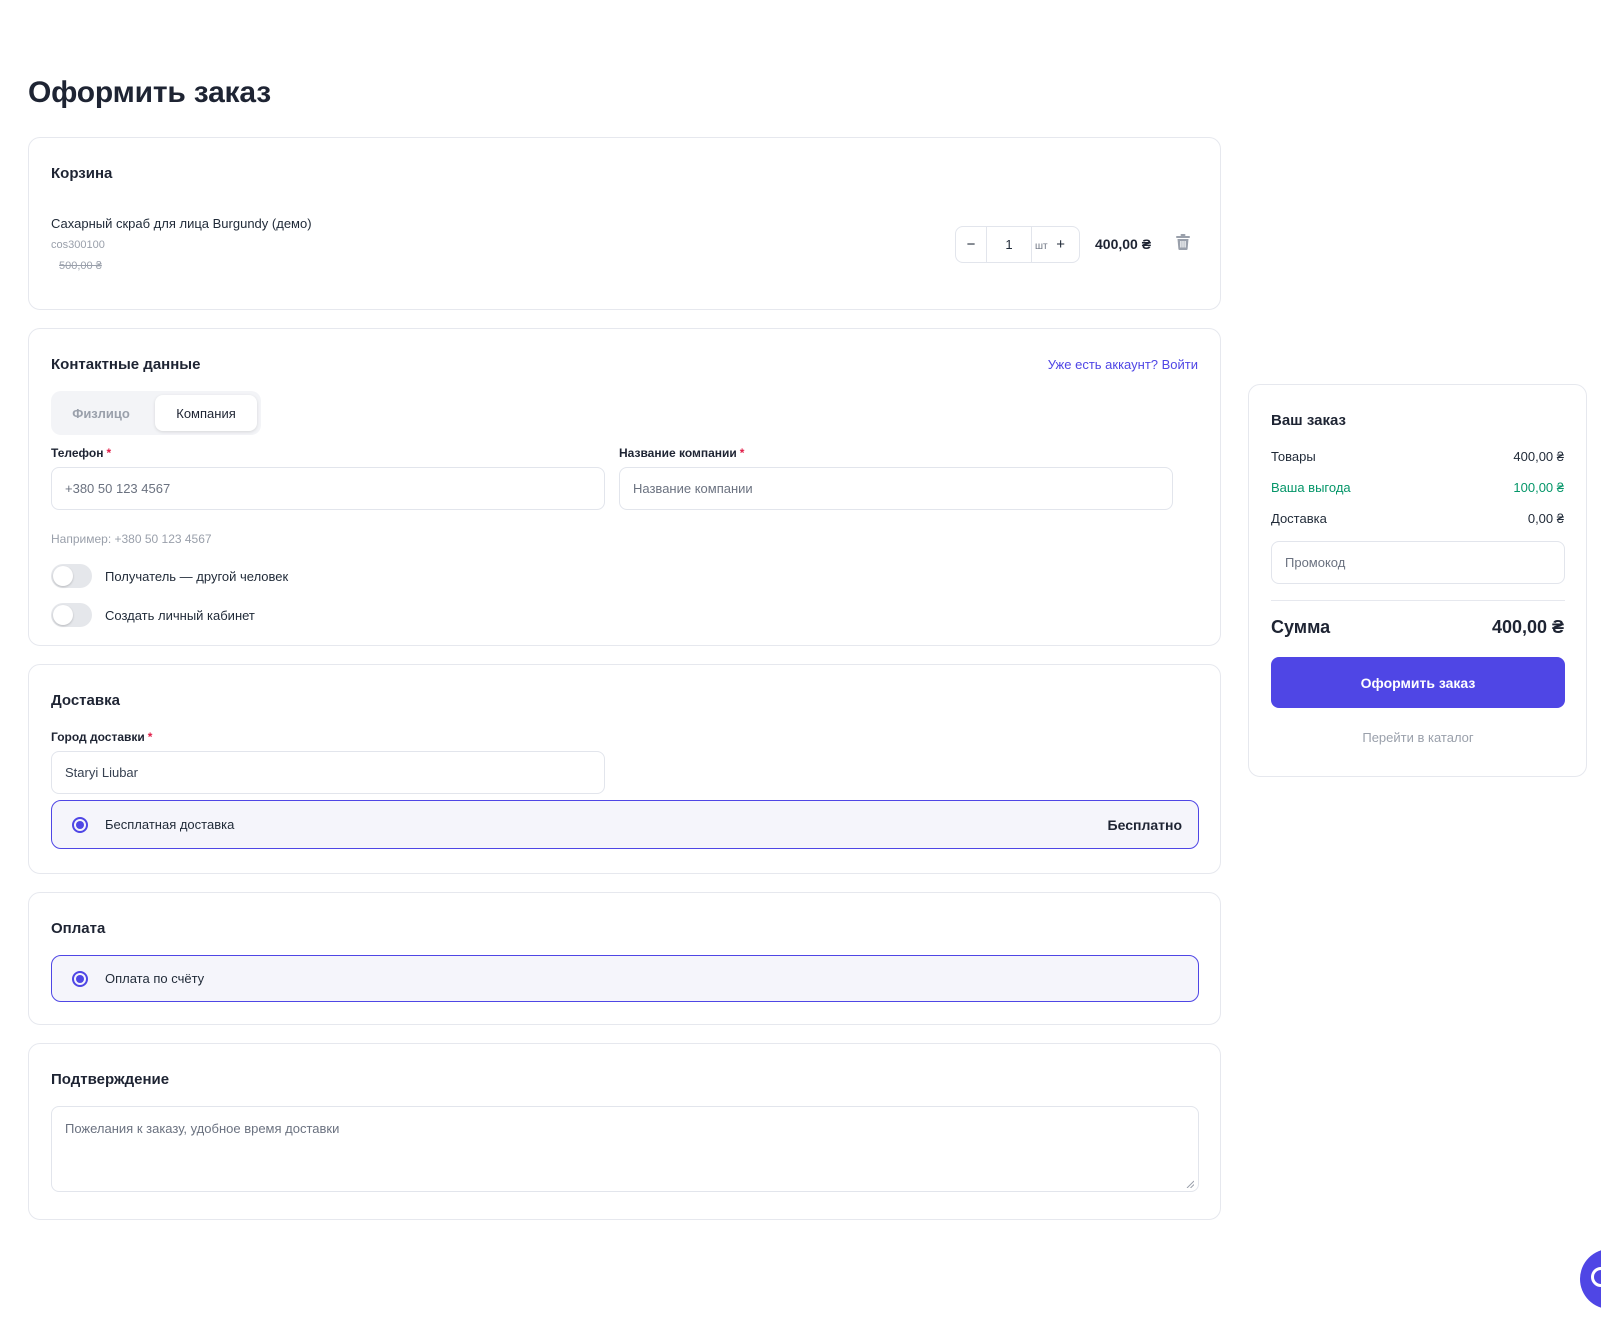 This screenshot has width=1601, height=1326. I want to click on company-name-label: Название компании *, so click(682, 453).